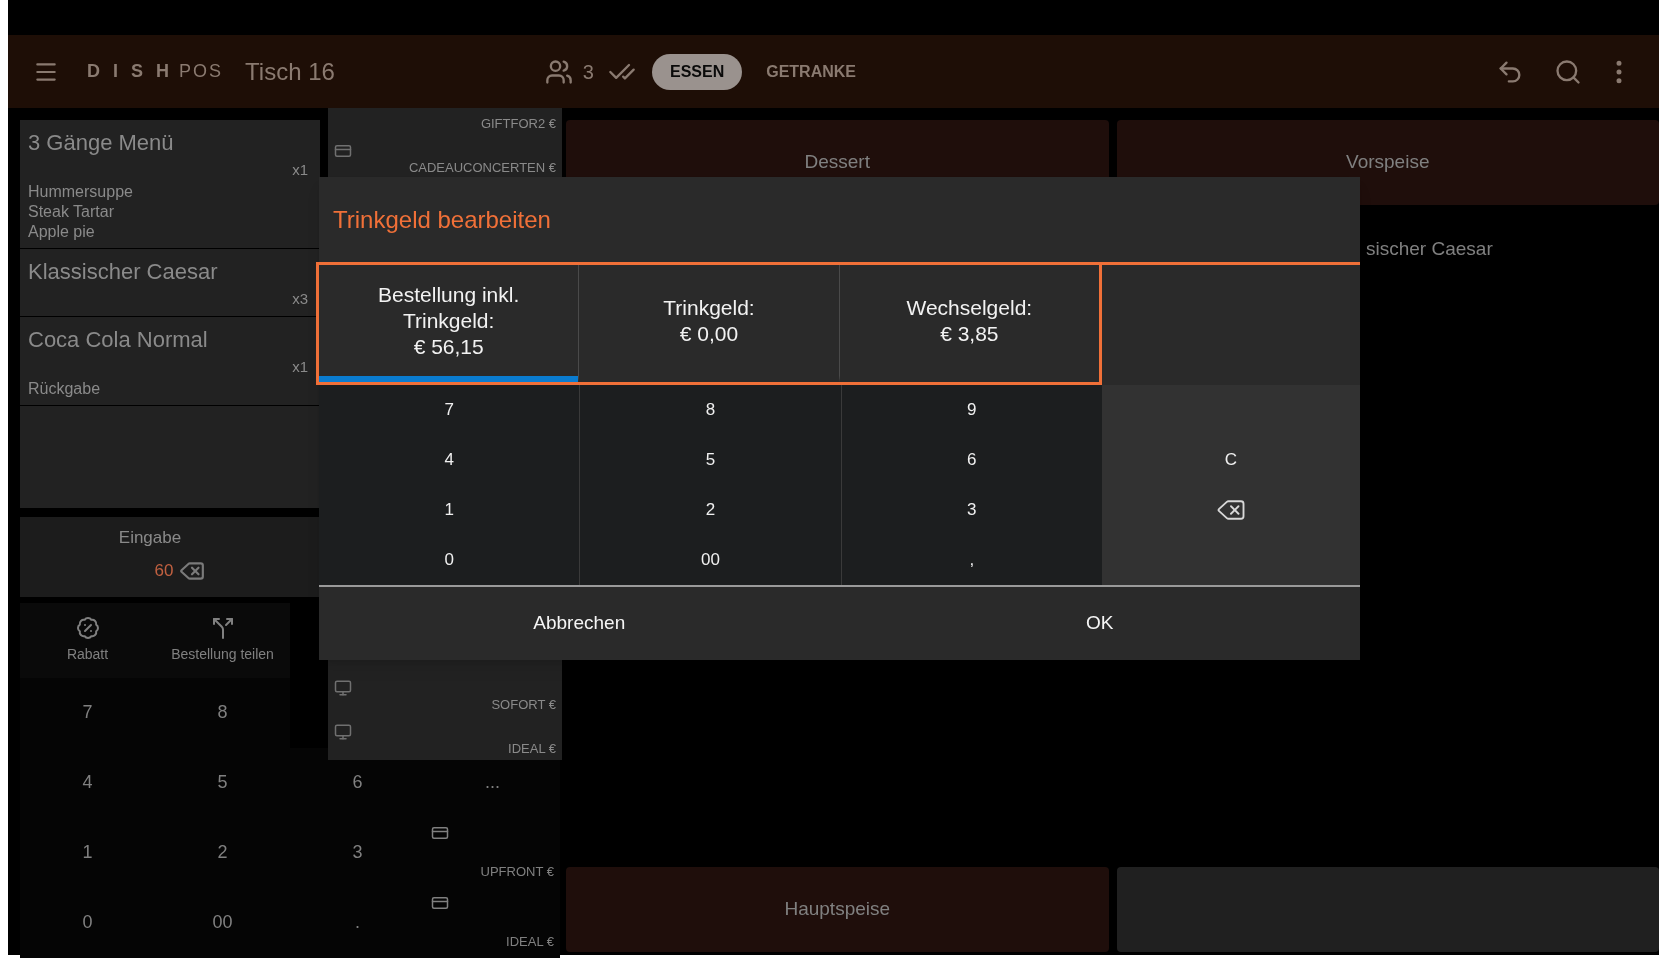  What do you see at coordinates (164, 571) in the screenshot?
I see `input-value: 60` at bounding box center [164, 571].